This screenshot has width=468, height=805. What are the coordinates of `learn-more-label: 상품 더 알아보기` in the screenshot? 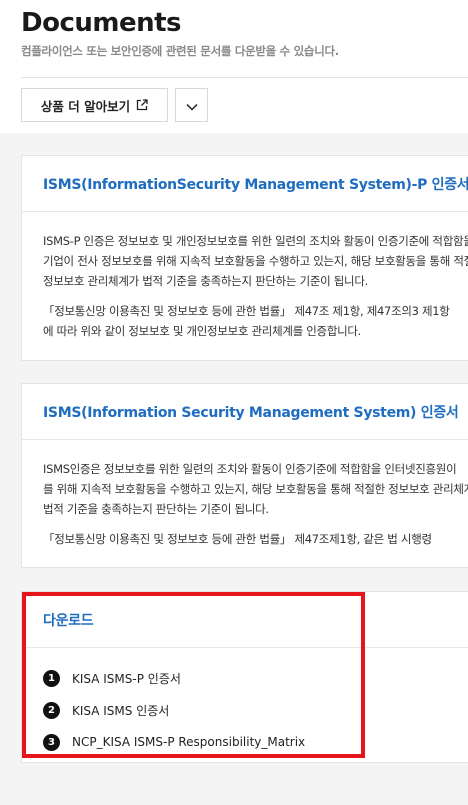 It's located at (85, 106).